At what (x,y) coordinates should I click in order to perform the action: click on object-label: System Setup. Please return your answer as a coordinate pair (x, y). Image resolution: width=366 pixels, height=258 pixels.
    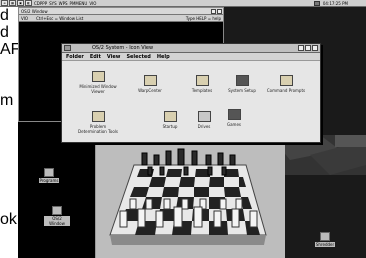
    Looking at the image, I should click on (242, 90).